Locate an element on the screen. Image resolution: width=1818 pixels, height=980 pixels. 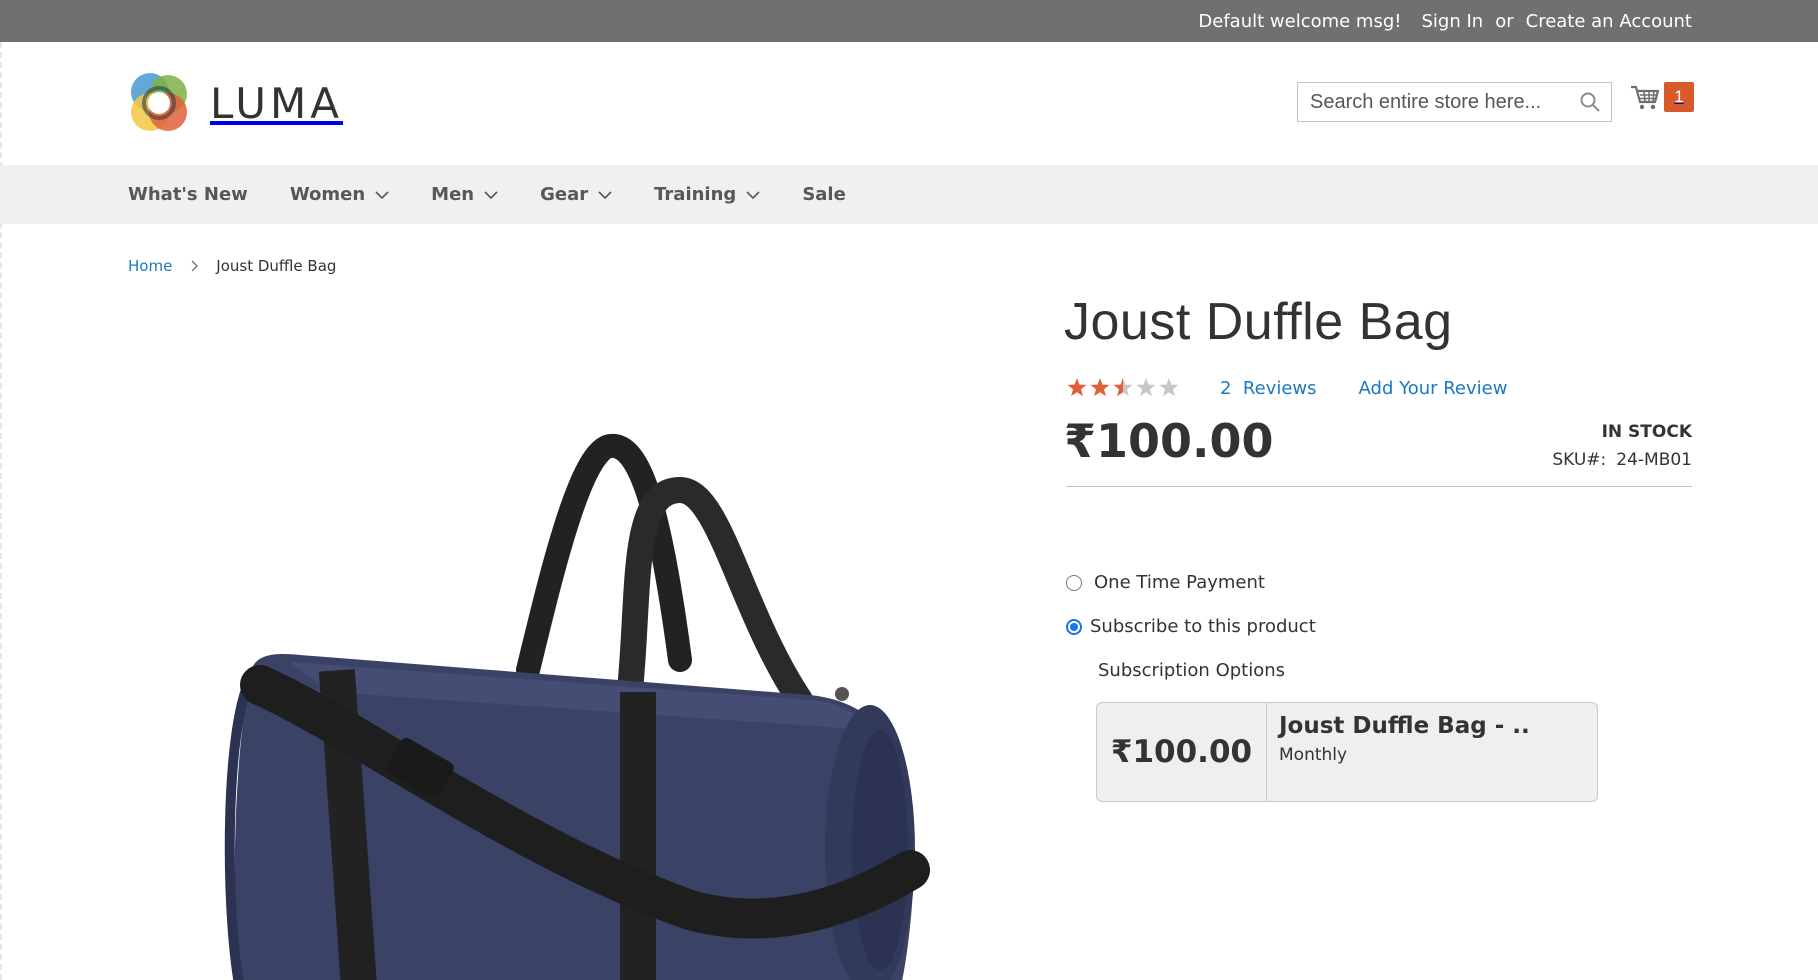
nav-item-men: Men is located at coordinates (464, 194).